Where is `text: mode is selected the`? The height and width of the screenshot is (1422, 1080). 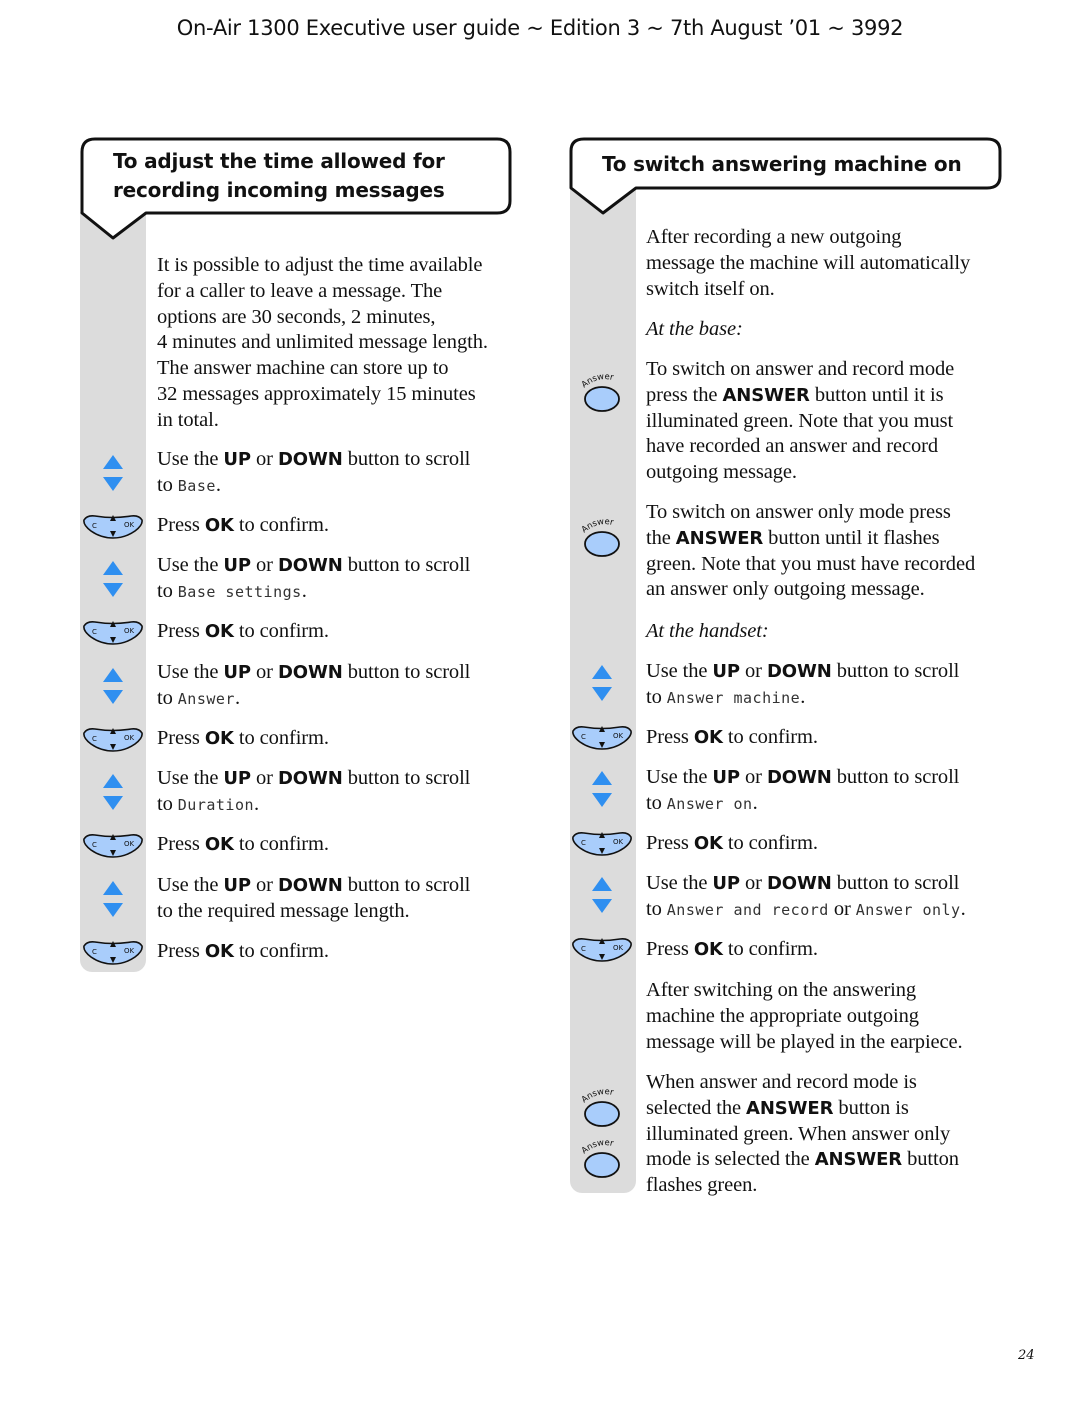
text: mode is selected the is located at coordinates (730, 1159).